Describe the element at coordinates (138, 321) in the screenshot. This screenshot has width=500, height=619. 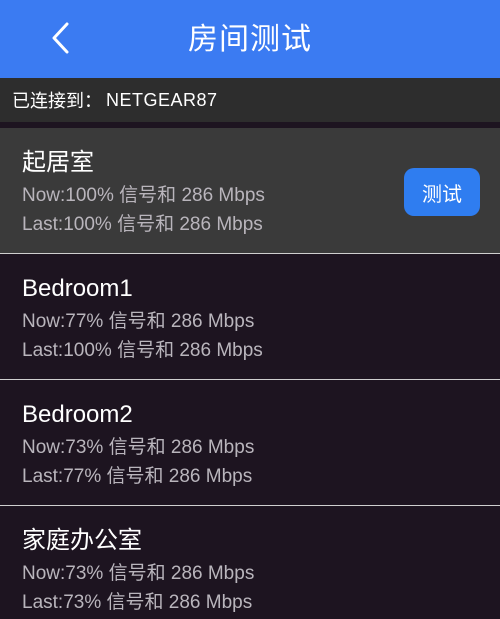
I see `room-now-signal: Now:77% 信号和 286 Mbps` at that location.